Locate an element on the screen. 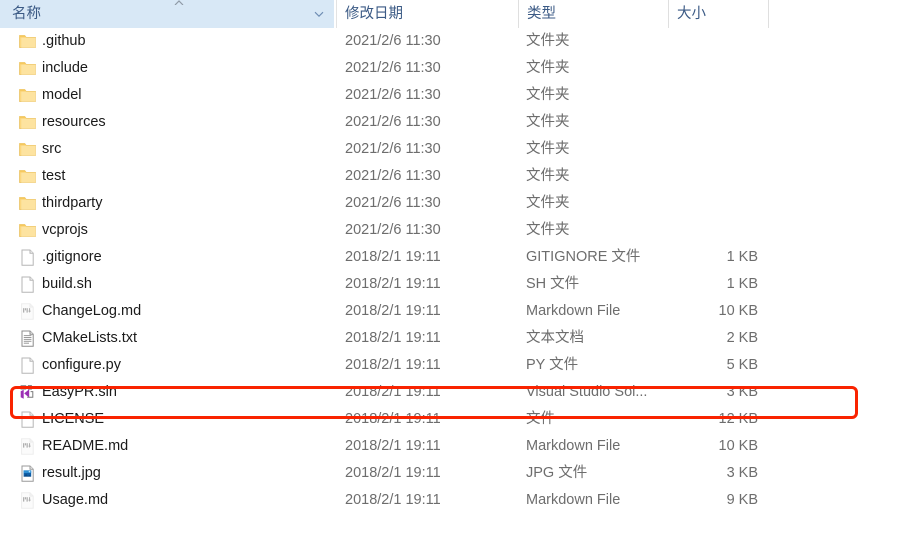 The width and height of the screenshot is (911, 537). table-row: LICENSE 2018/2/1 19:11 文件 12 KB is located at coordinates (455, 419).